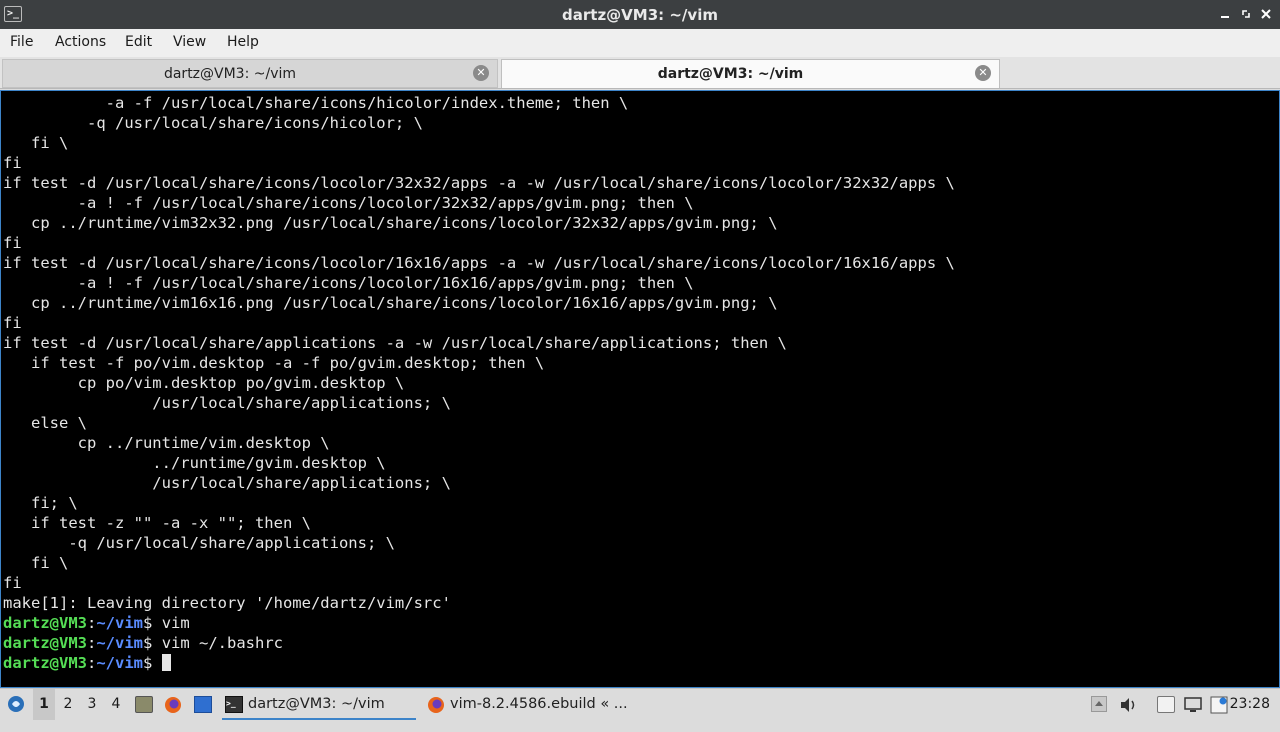 This screenshot has height=732, width=1280. I want to click on terminal-line: ../runtime/gvim.desktop \, so click(194, 463).